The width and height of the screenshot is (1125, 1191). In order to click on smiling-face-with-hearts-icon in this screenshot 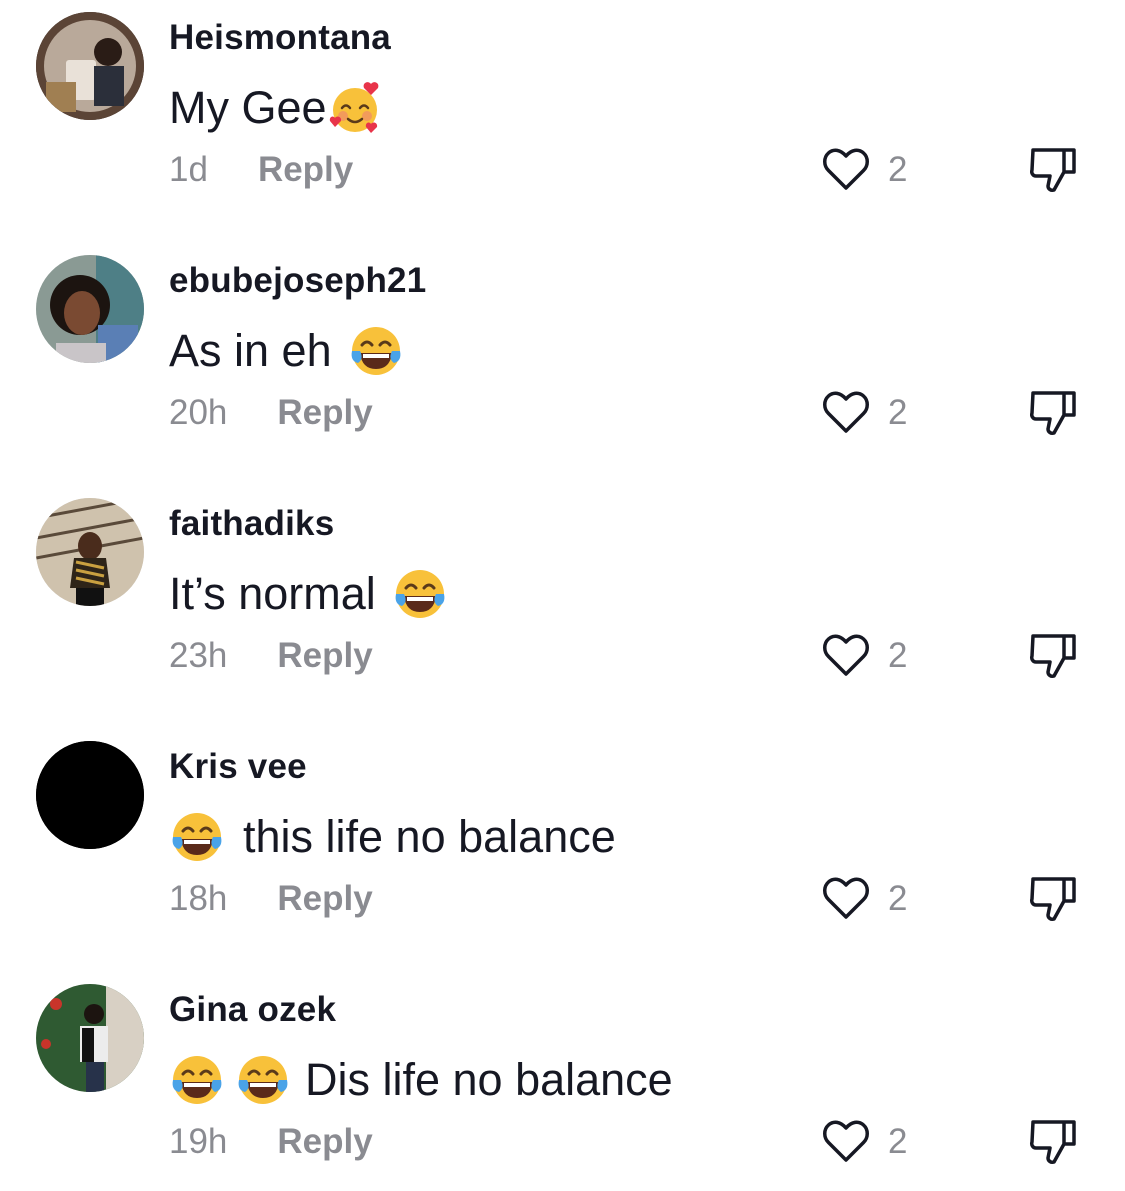, I will do `click(355, 108)`.